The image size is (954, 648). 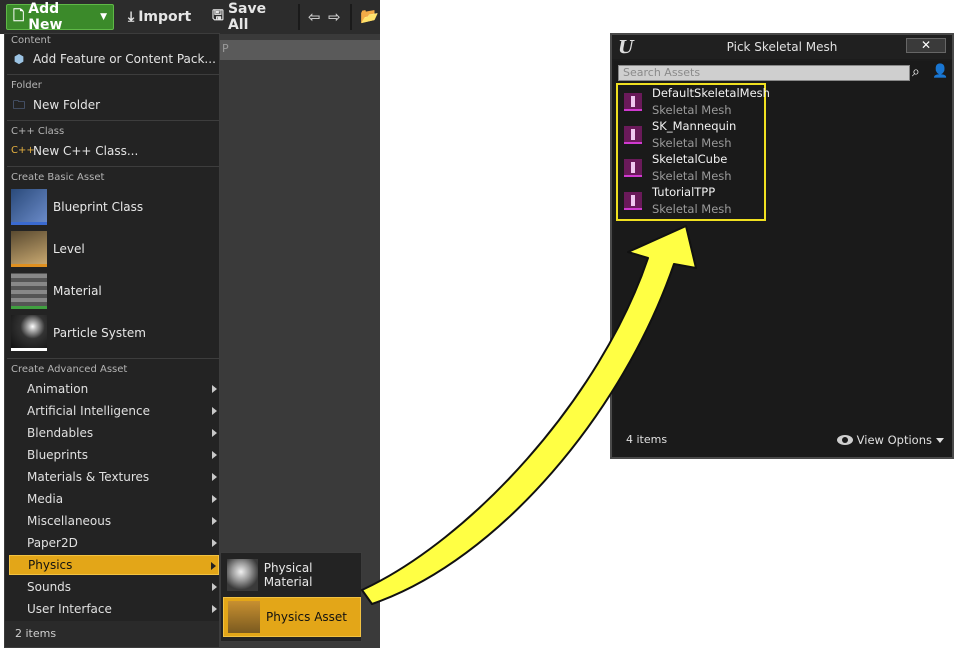 What do you see at coordinates (940, 72) in the screenshot?
I see `person-icon: 👤` at bounding box center [940, 72].